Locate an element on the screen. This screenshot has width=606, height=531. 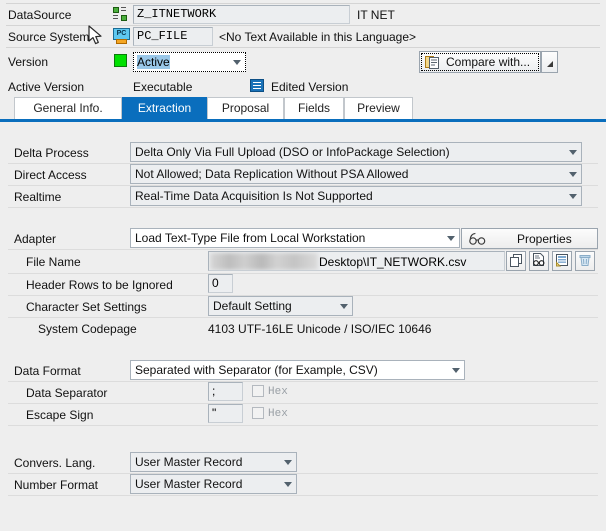
active-version-value: Executable is located at coordinates (163, 87).